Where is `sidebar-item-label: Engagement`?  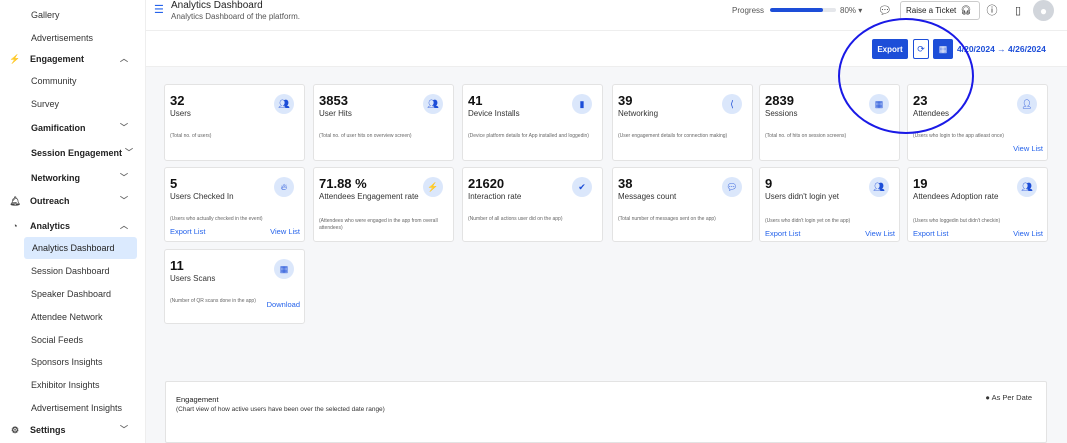
sidebar-item-label: Engagement is located at coordinates (57, 59).